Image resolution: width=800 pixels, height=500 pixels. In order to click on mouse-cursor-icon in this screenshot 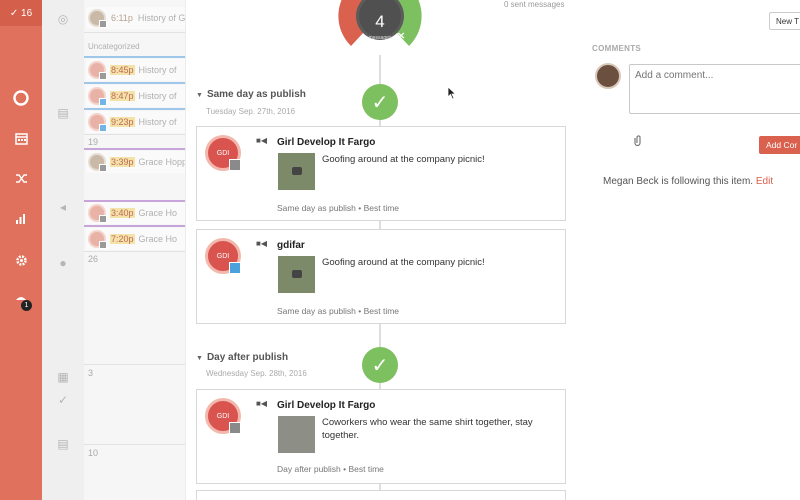, I will do `click(452, 93)`.